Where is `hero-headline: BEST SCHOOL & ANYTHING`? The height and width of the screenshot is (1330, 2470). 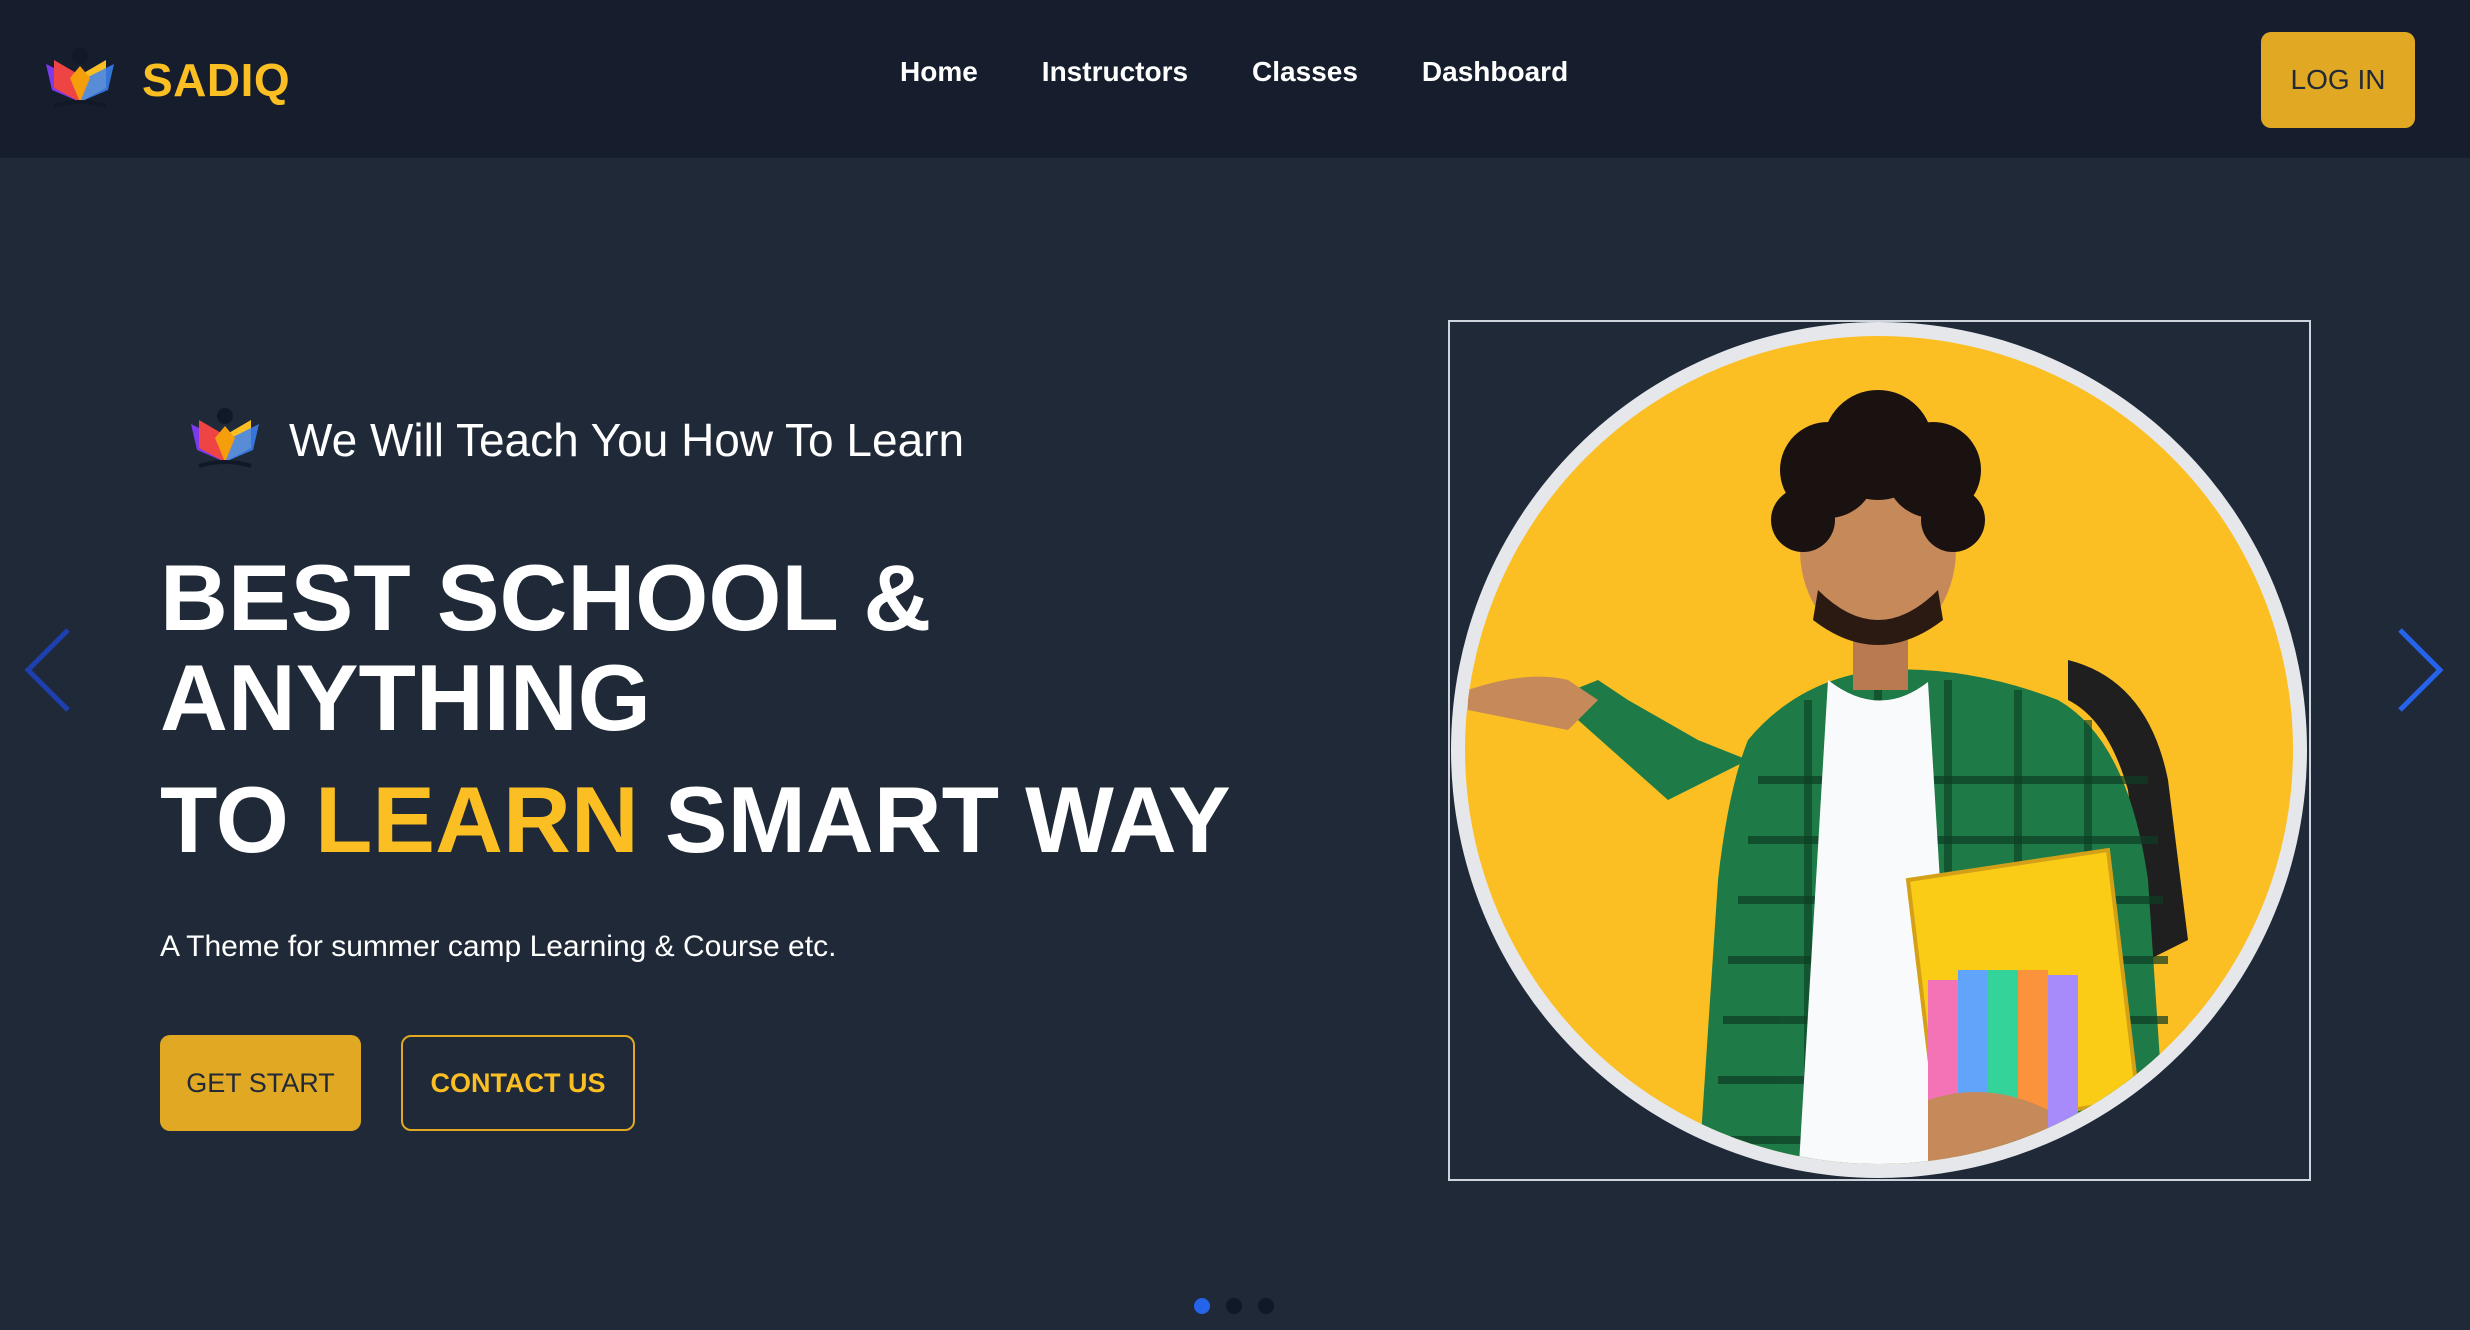
hero-headline: BEST SCHOOL & ANYTHING is located at coordinates (760, 648).